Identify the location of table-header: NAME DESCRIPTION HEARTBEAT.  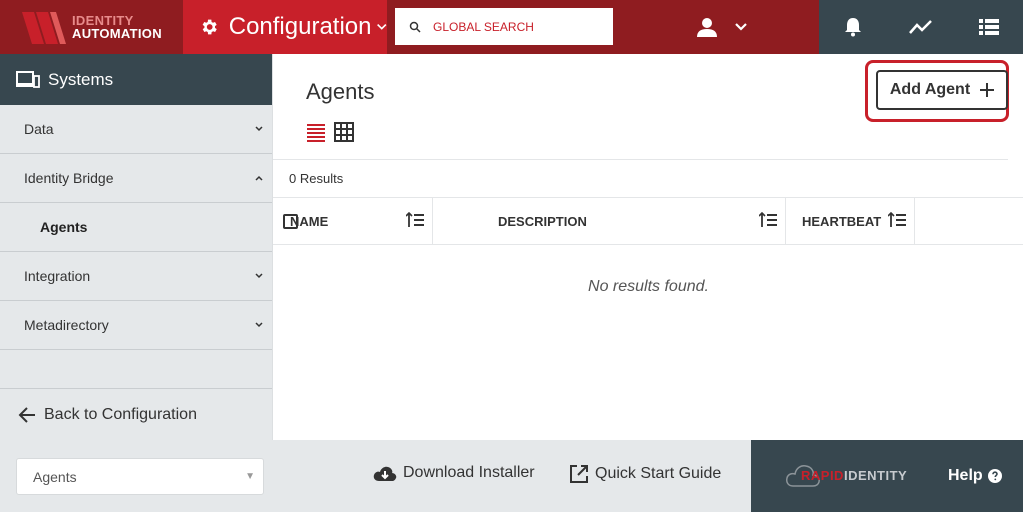
(648, 221).